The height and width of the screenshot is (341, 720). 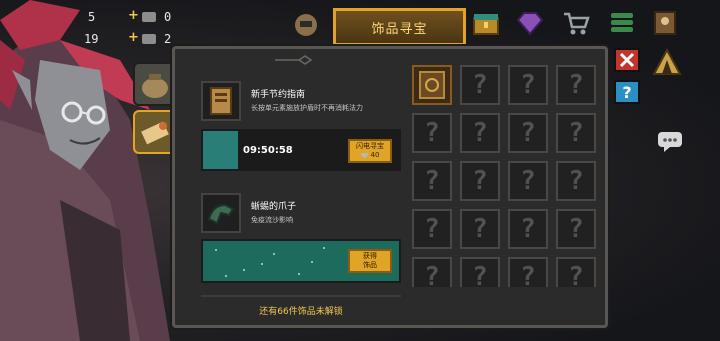 I want to click on divider, so click(x=301, y=296).